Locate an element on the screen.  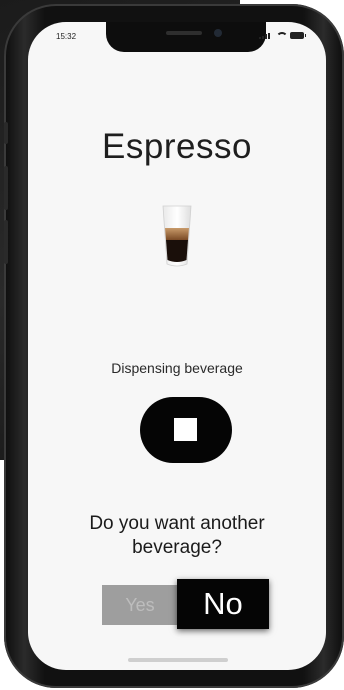
mute-switch is located at coordinates (6, 133).